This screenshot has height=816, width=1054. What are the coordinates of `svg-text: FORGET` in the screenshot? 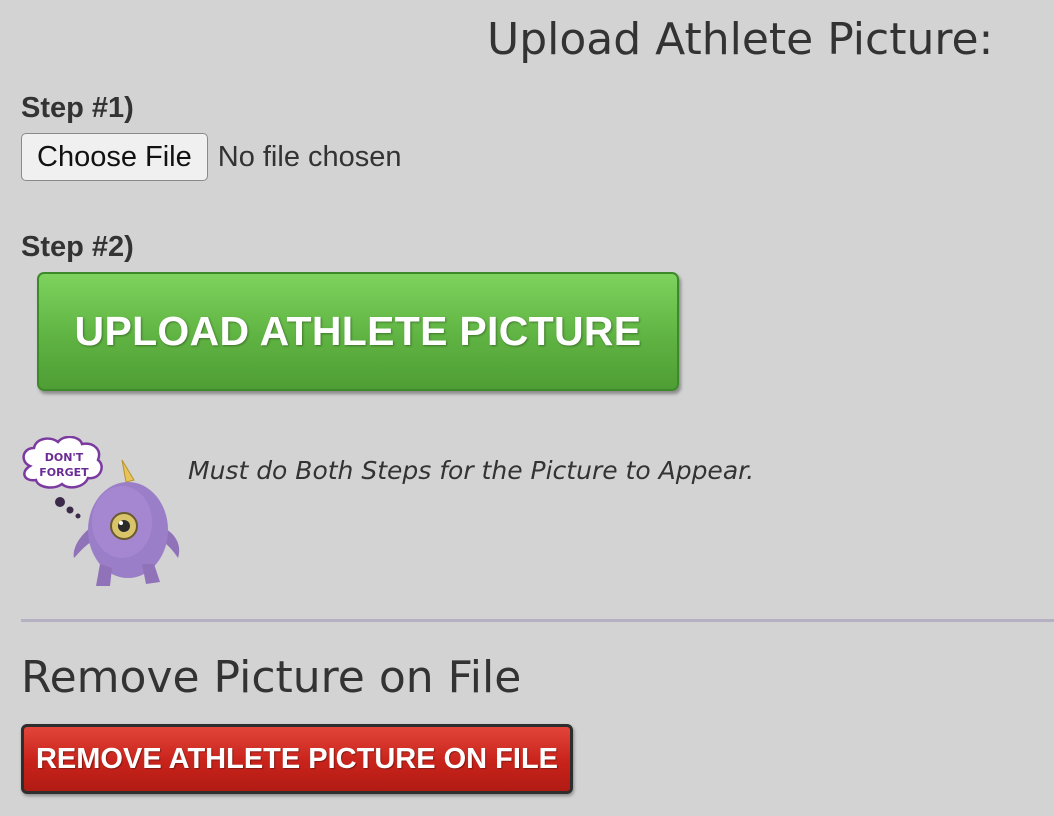 It's located at (64, 472).